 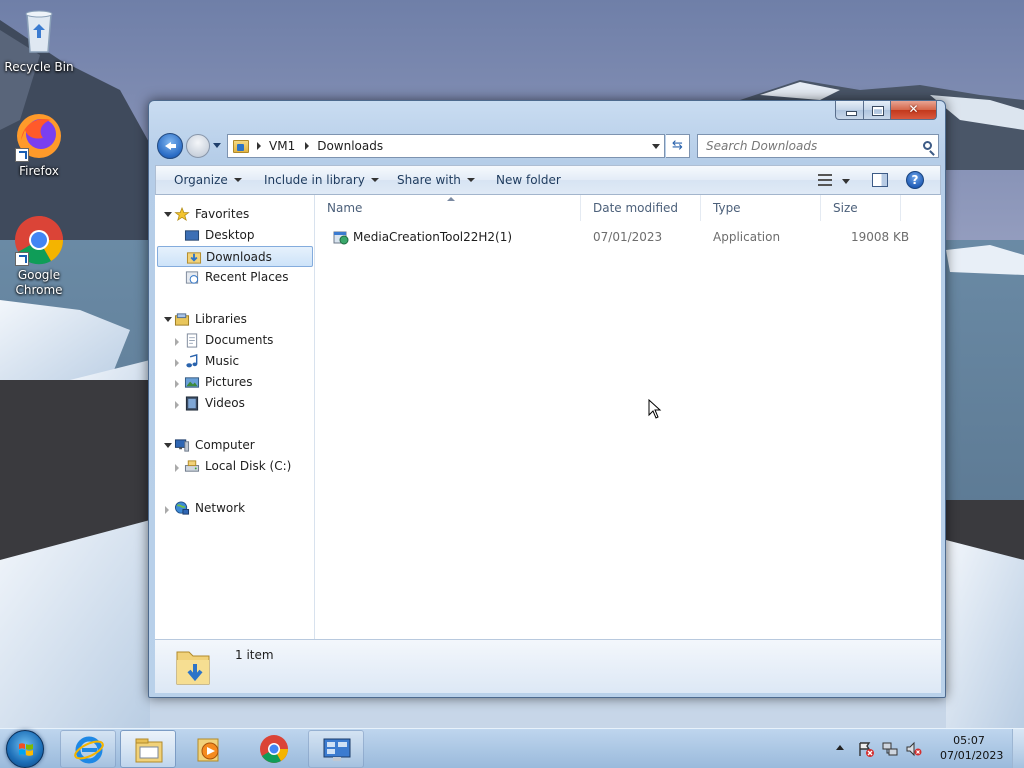 I want to click on star-icon, so click(x=182, y=214).